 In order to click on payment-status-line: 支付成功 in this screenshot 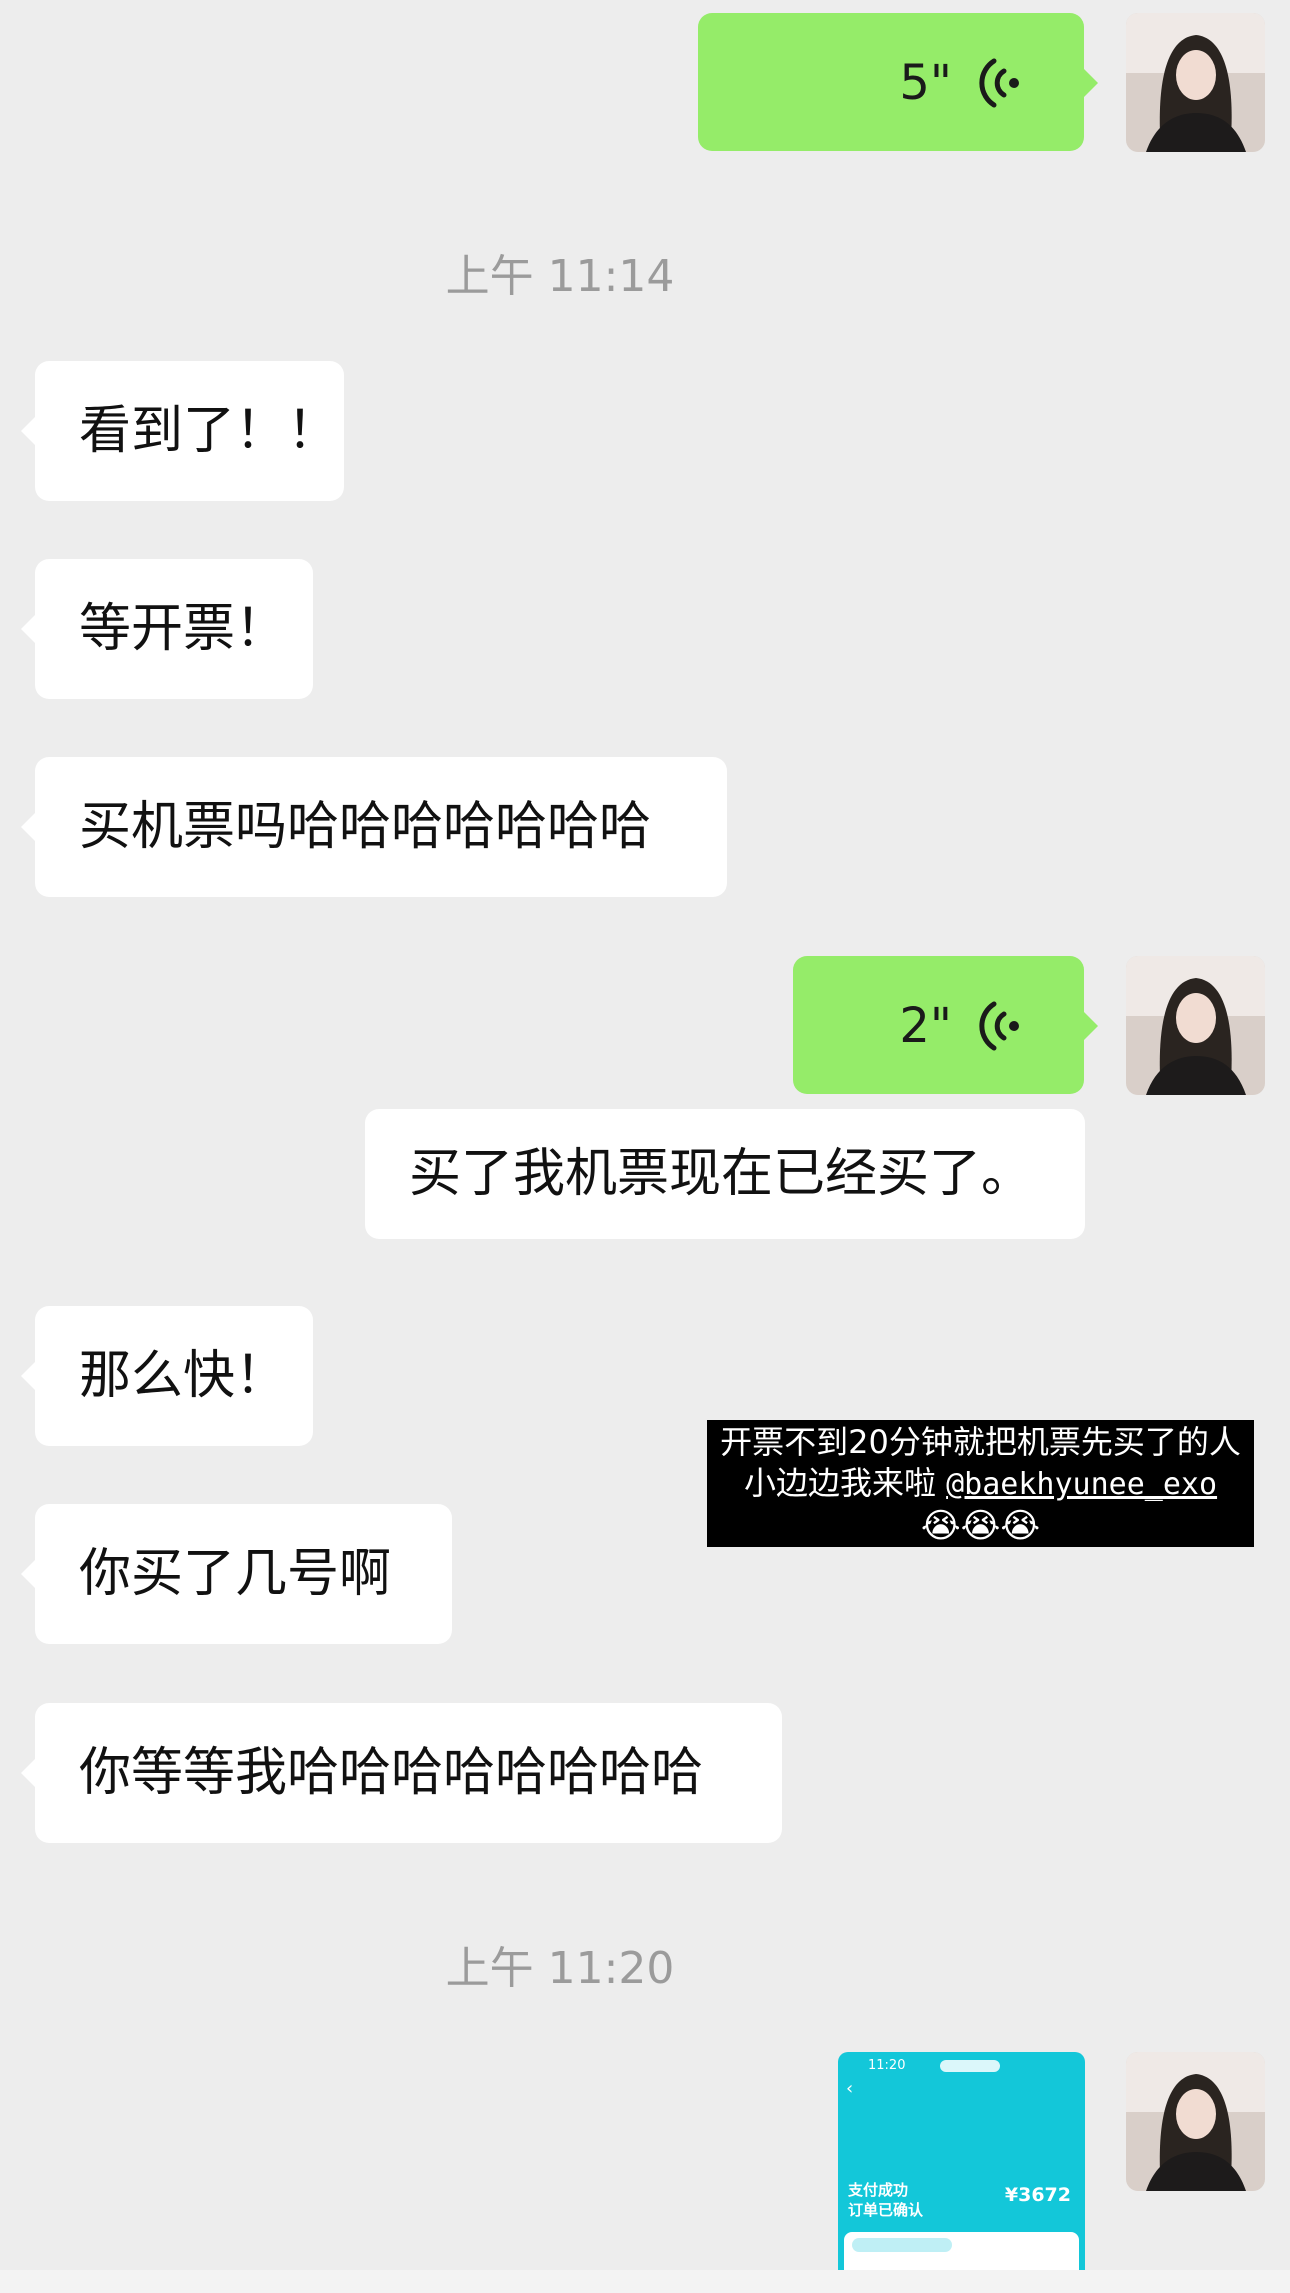, I will do `click(878, 2190)`.